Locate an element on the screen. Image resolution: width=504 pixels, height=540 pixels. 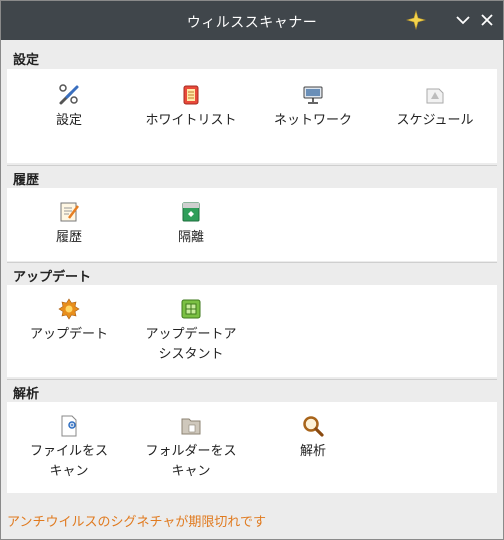
quarantine-icon is located at coordinates (191, 212).